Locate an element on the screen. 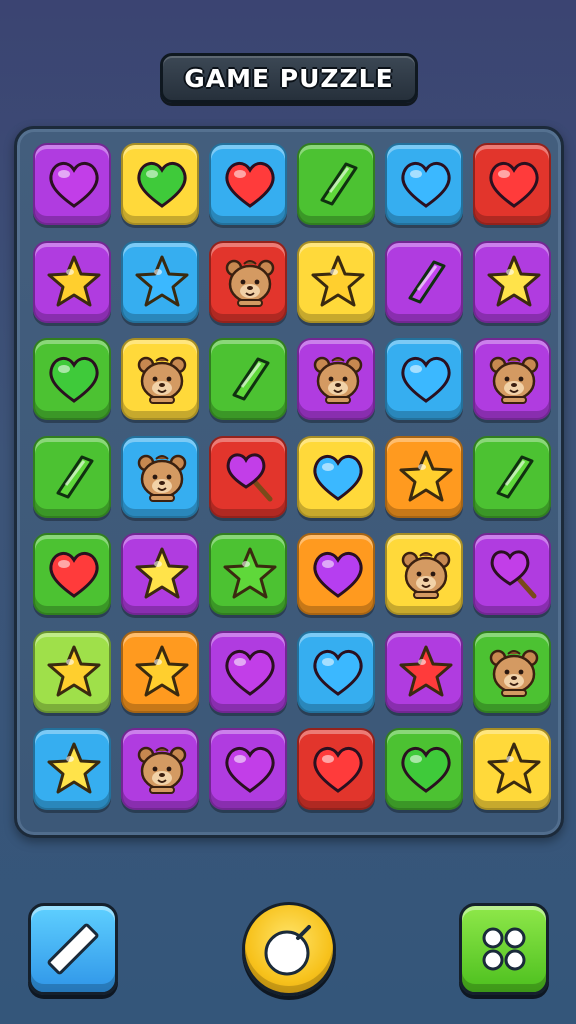  menu-dots-icon is located at coordinates (504, 949).